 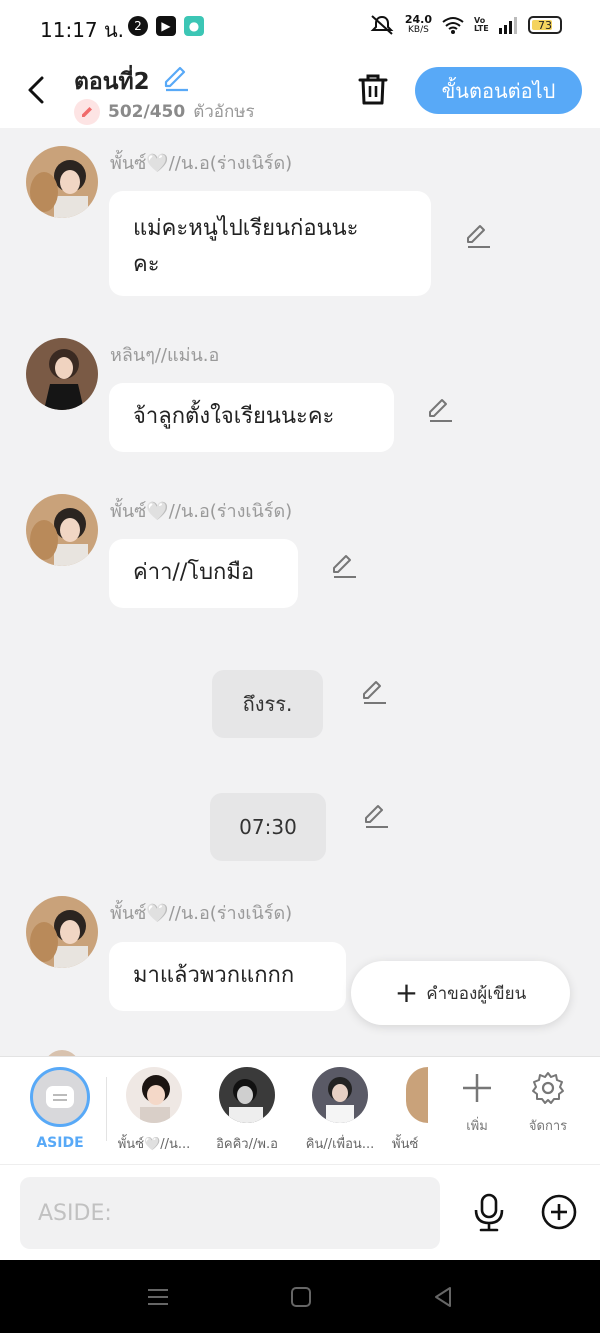 I want to click on message-bubble: มาแล้วพวกแกกก, so click(x=227, y=976).